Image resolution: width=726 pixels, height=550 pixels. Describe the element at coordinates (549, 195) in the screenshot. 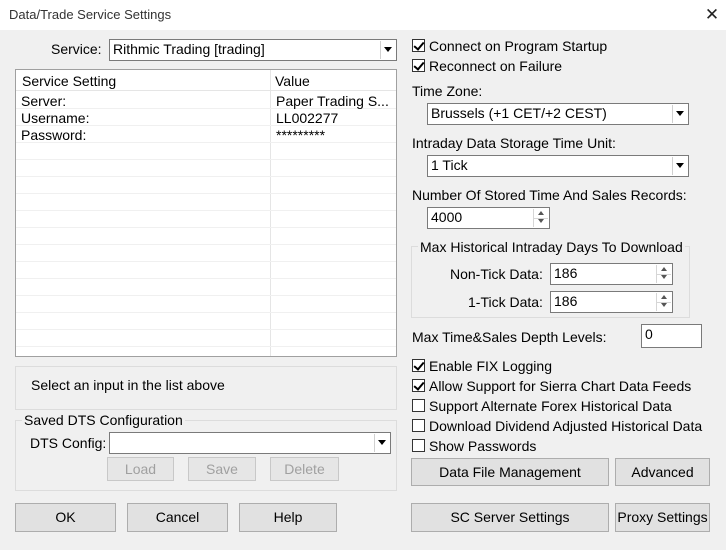

I see `stored-records-label: Number Of Stored Time And Sales Records:` at that location.